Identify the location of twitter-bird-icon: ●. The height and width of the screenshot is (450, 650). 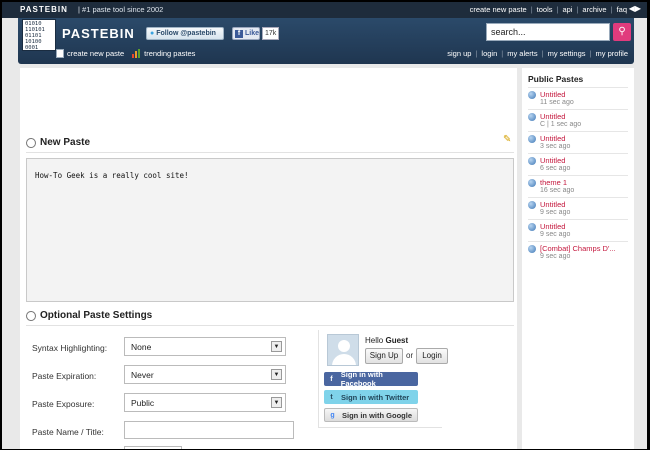
(152, 33).